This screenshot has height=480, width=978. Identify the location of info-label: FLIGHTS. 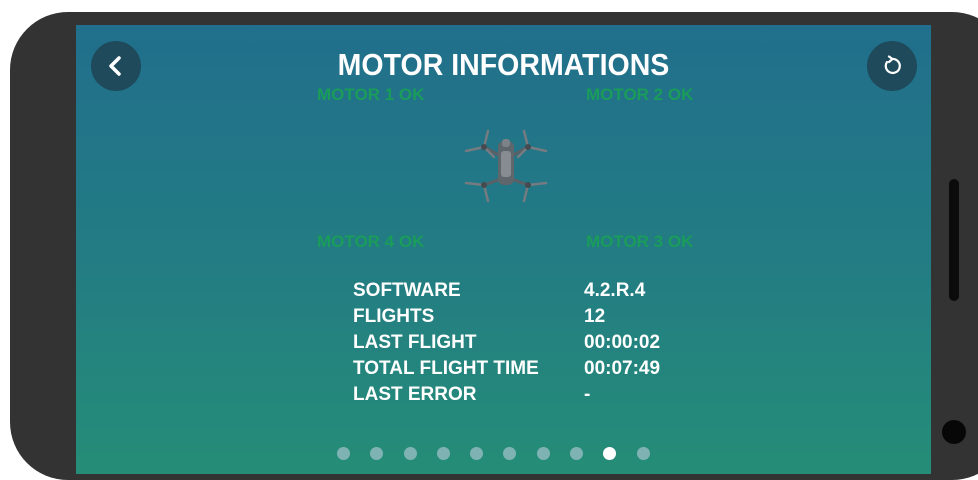
(394, 316).